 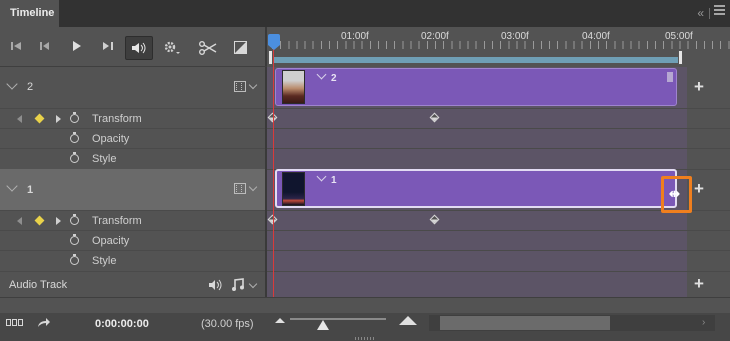 What do you see at coordinates (122, 324) in the screenshot?
I see `current-timecode: 0:00:00:00` at bounding box center [122, 324].